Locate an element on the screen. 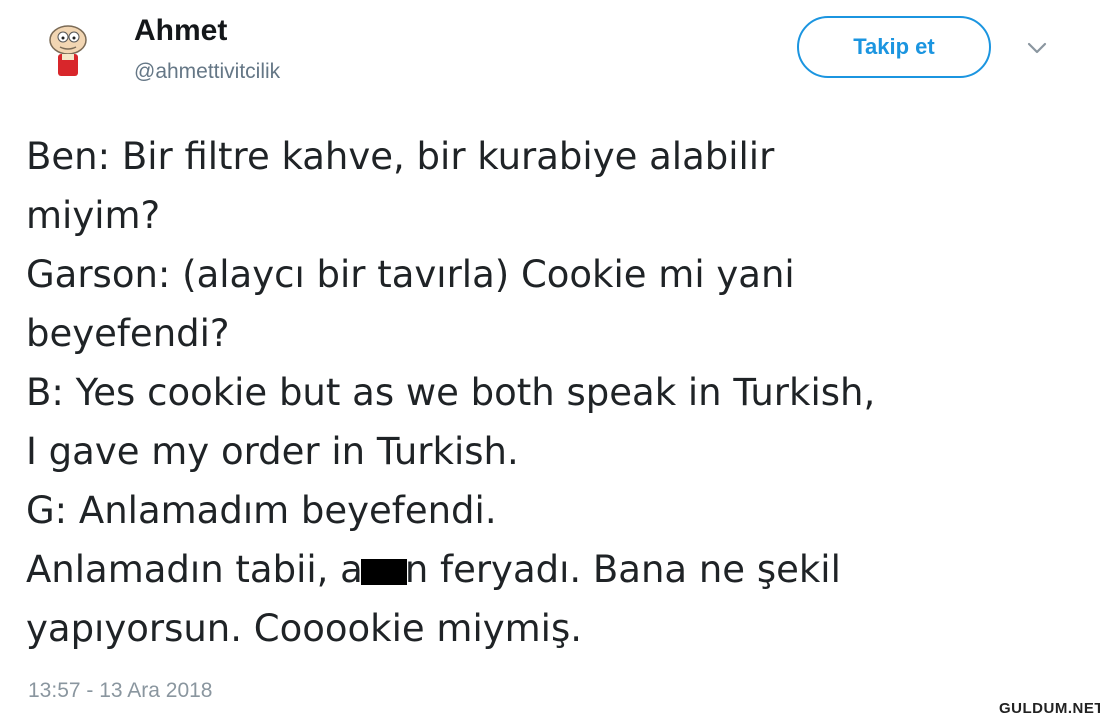 The width and height of the screenshot is (1100, 717). user-handle: @ahmettivitcilik is located at coordinates (207, 72).